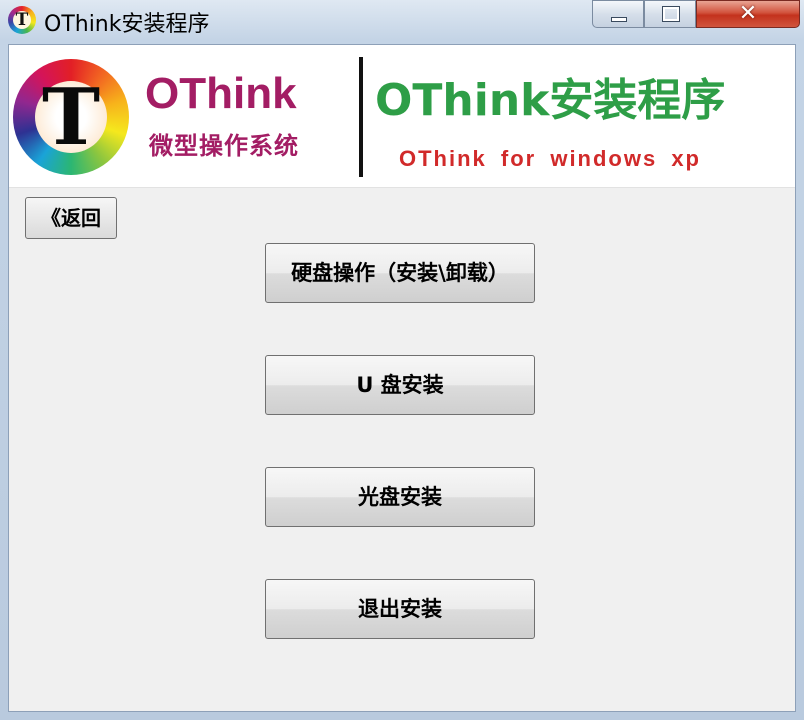  Describe the element at coordinates (400, 385) in the screenshot. I see `usb-install-button: U 盘安装` at that location.